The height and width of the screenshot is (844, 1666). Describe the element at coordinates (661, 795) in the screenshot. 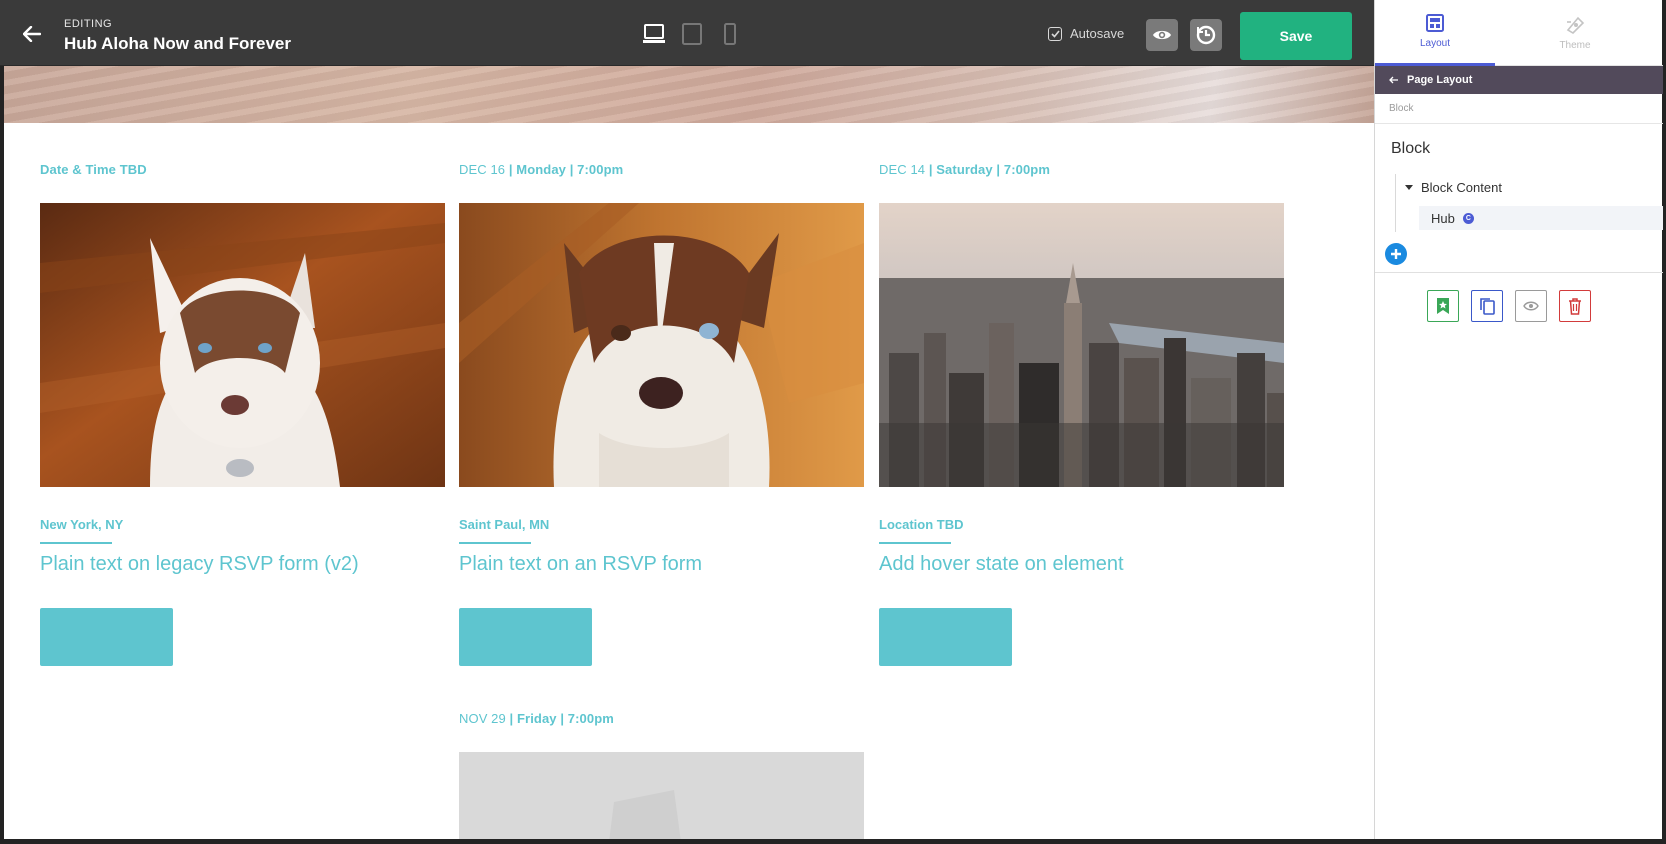

I see `placeholder-image` at that location.